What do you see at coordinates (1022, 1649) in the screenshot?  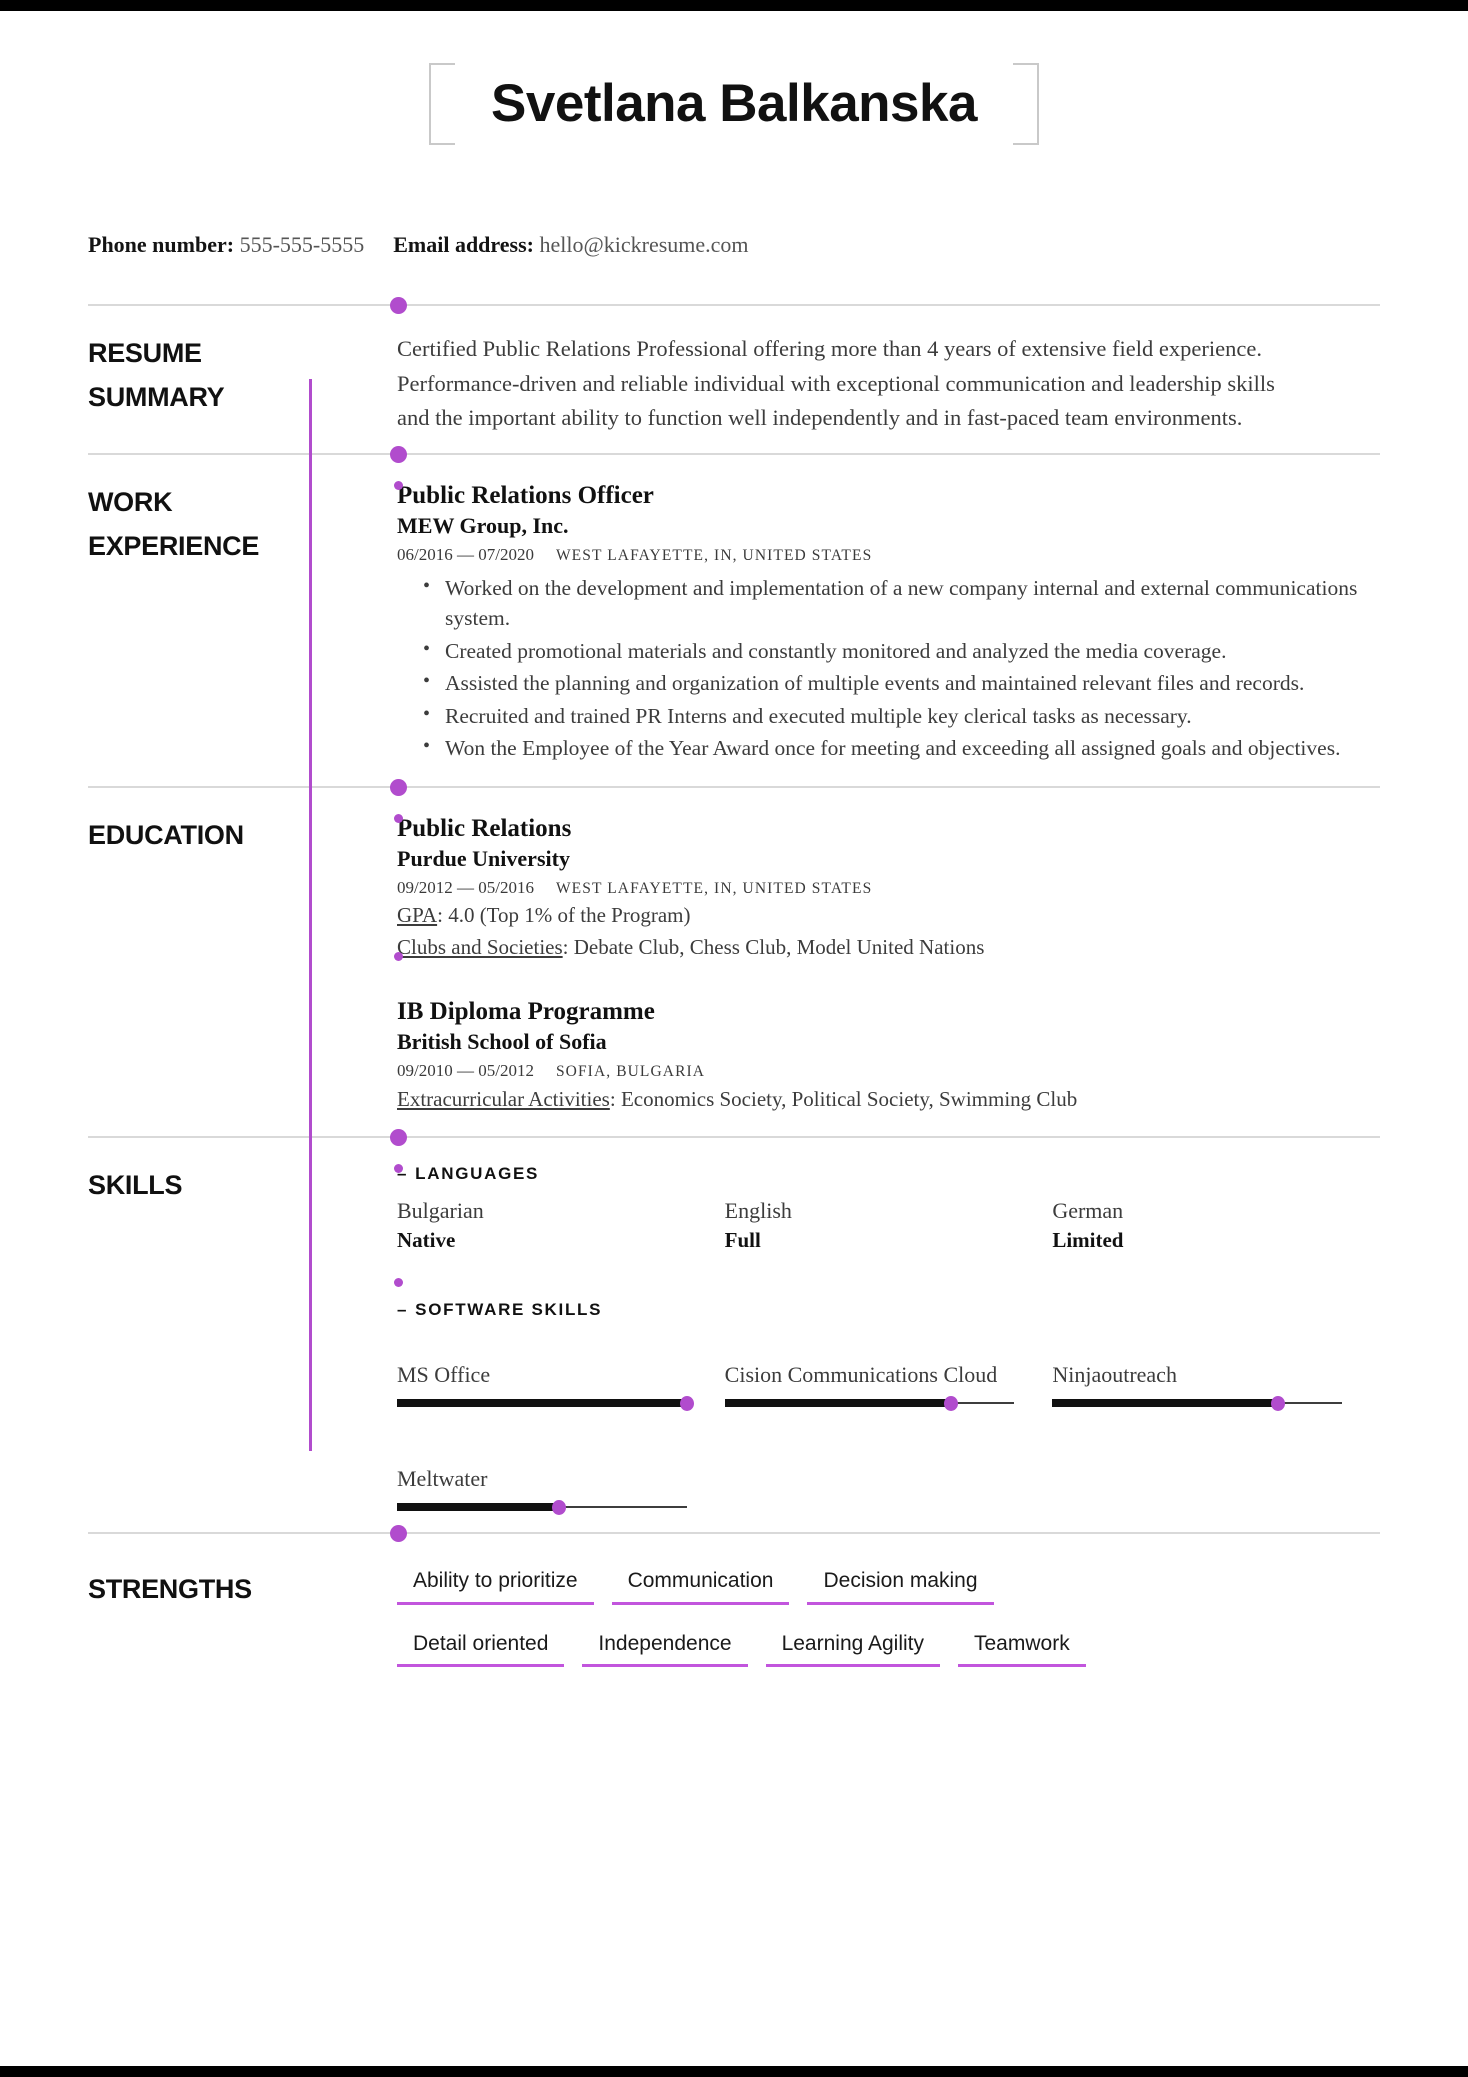 I see `strength-chip: Teamwork` at bounding box center [1022, 1649].